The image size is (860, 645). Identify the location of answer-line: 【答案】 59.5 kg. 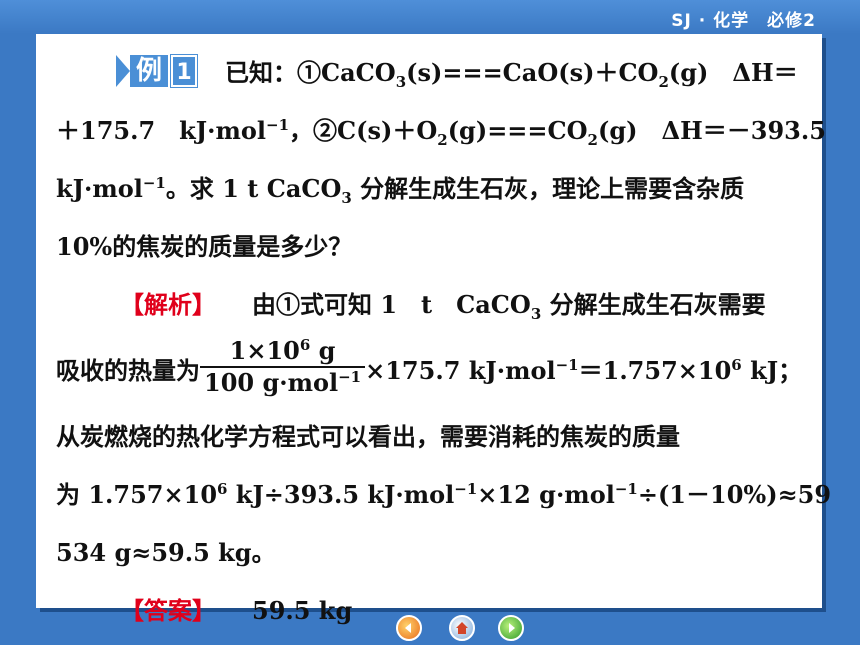
(436, 611).